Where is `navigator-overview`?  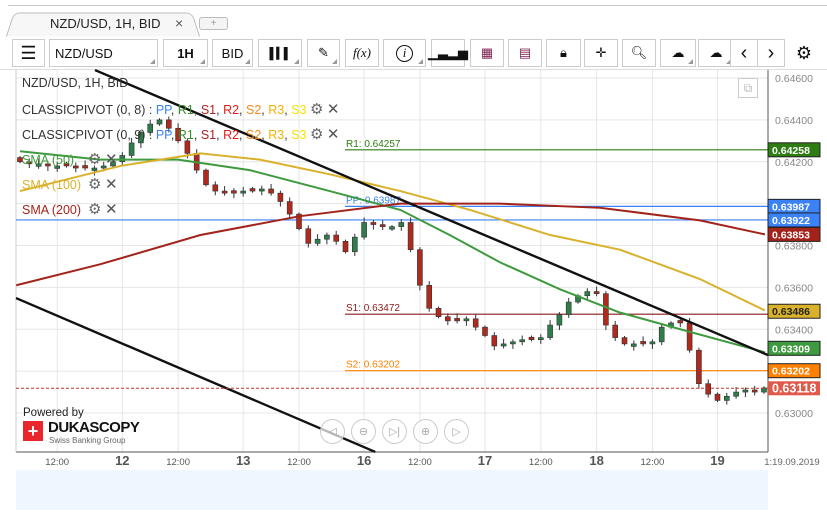 navigator-overview is located at coordinates (392, 490).